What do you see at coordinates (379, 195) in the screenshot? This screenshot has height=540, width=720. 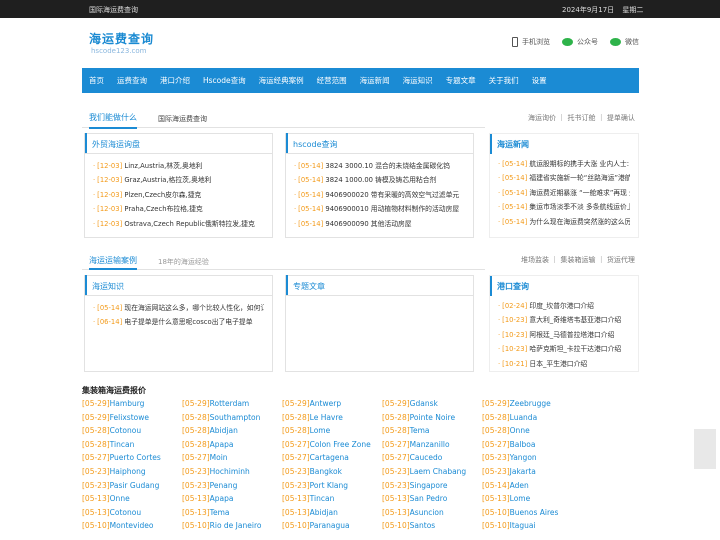 I see `list-item: [05-14] 9406900020 带有采暖的高效空气过滤单元` at bounding box center [379, 195].